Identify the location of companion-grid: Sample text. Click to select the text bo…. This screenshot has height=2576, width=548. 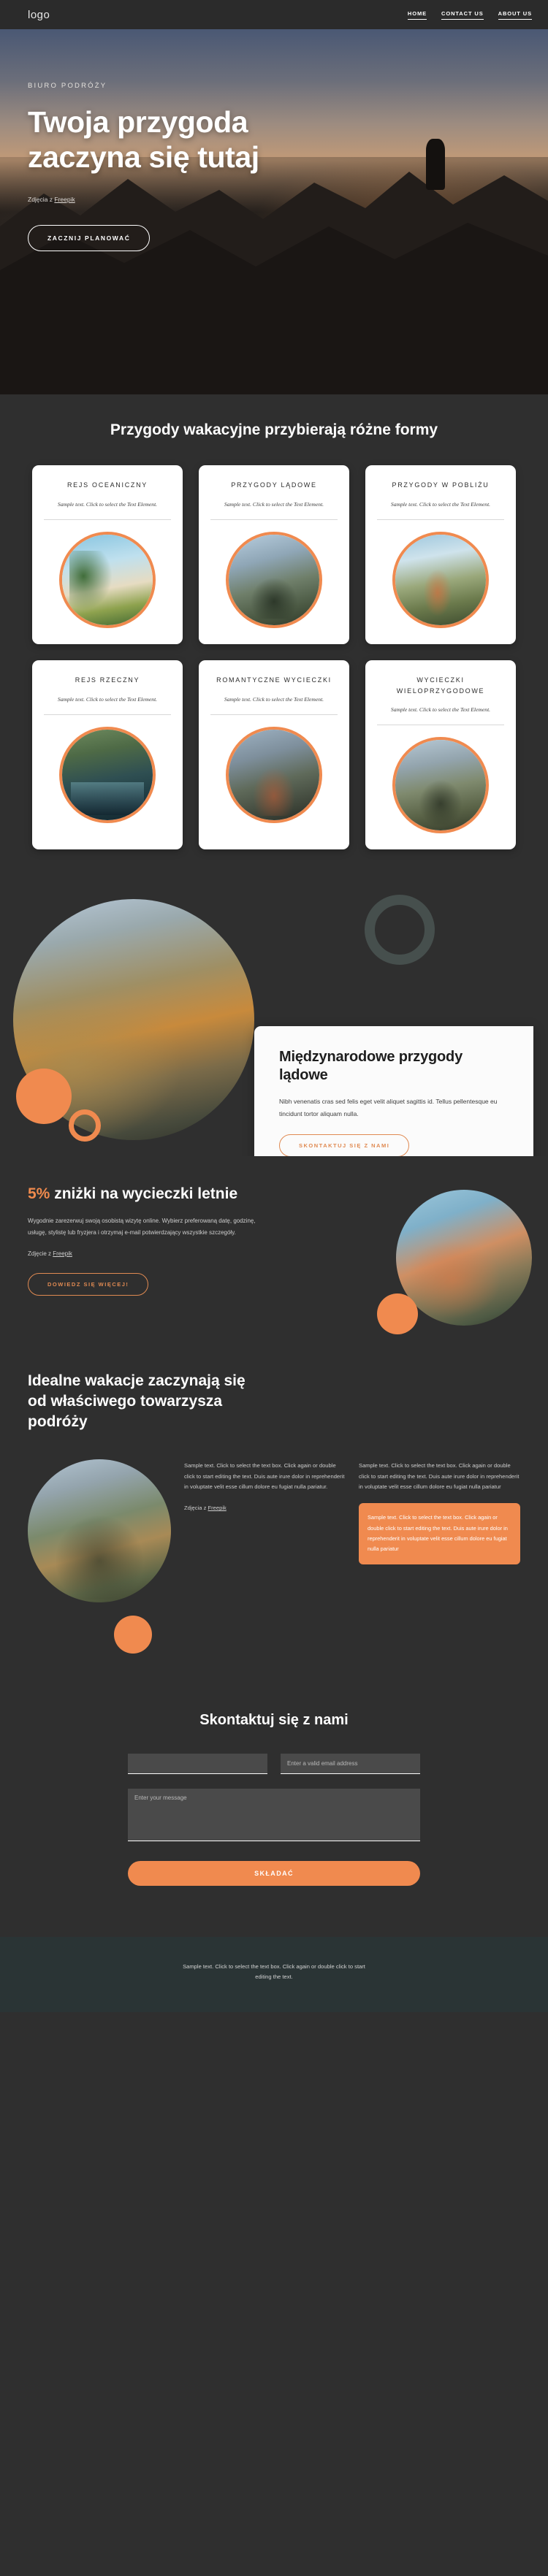
(274, 1556).